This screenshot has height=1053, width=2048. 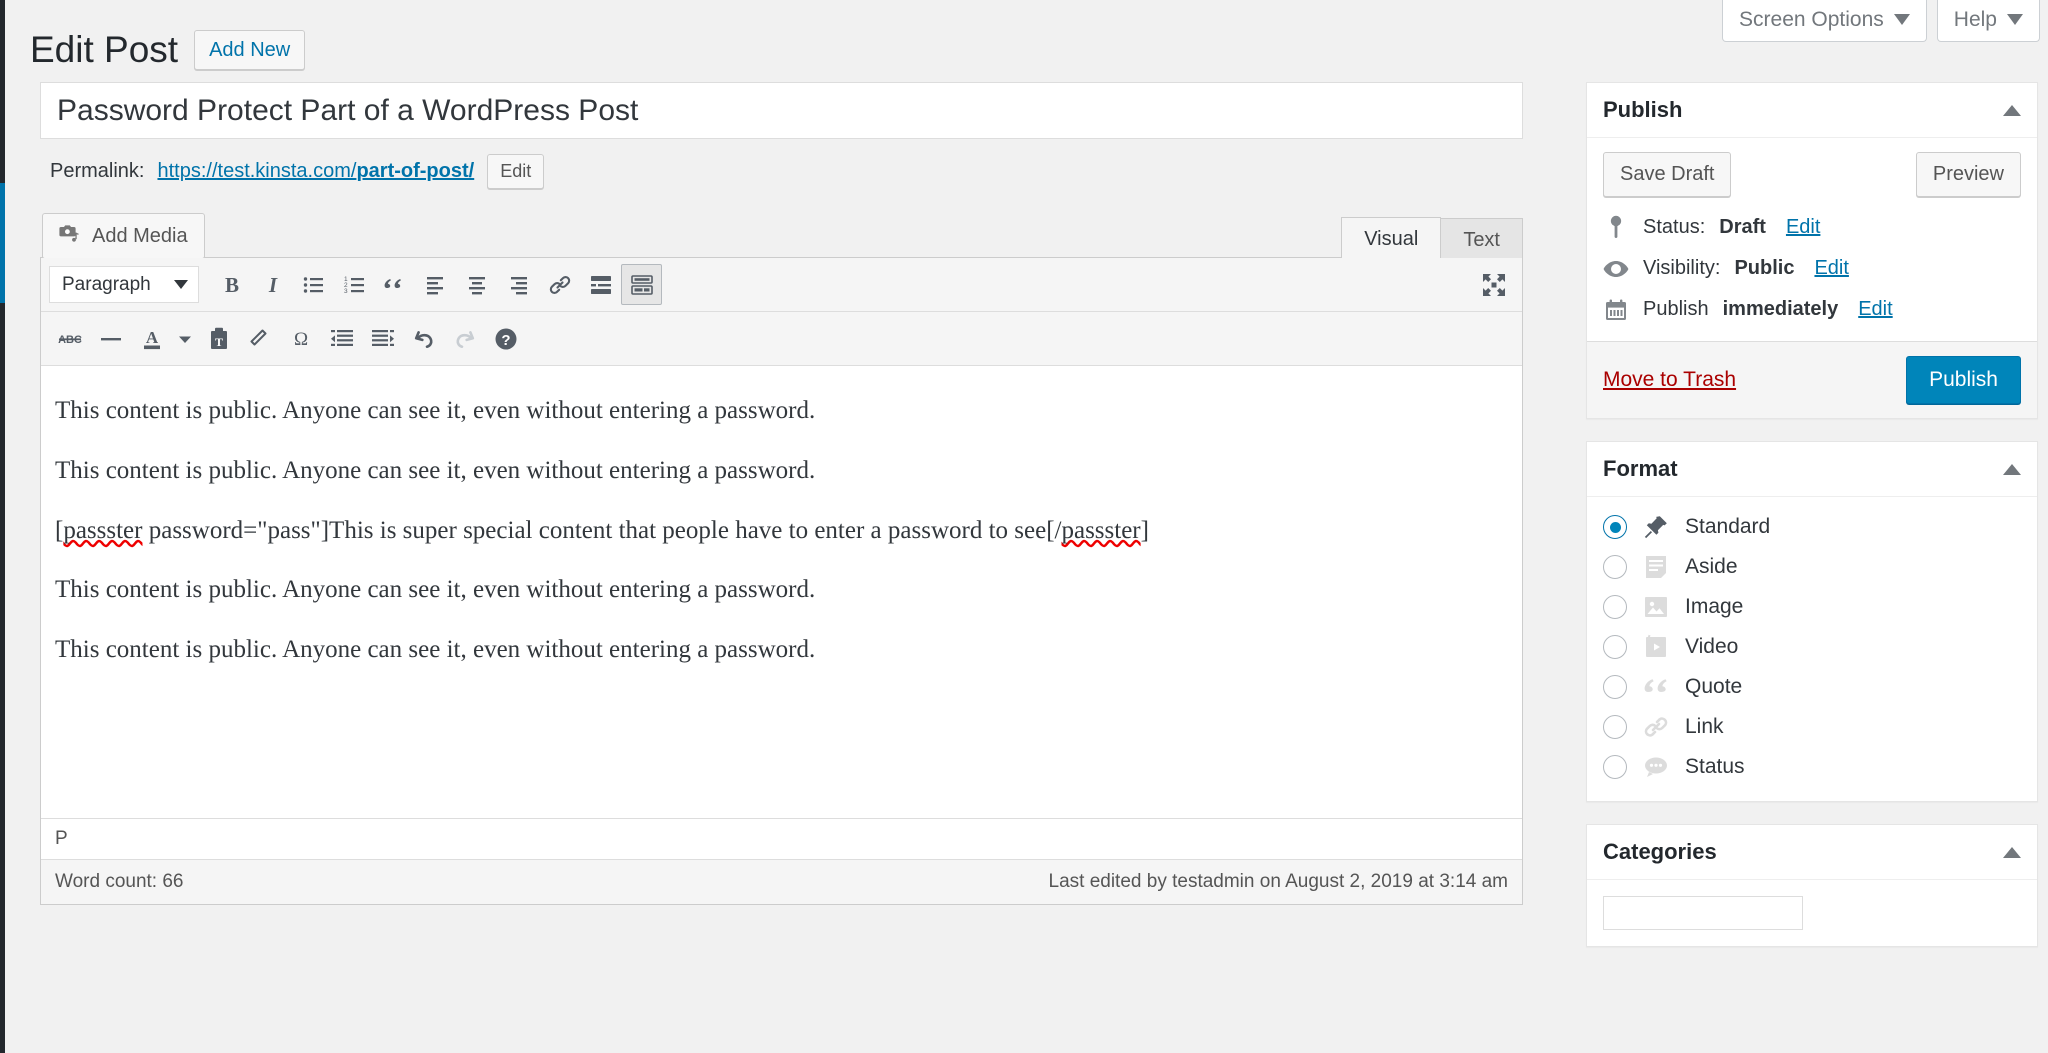 I want to click on svg-text: Ω, so click(x=300, y=339).